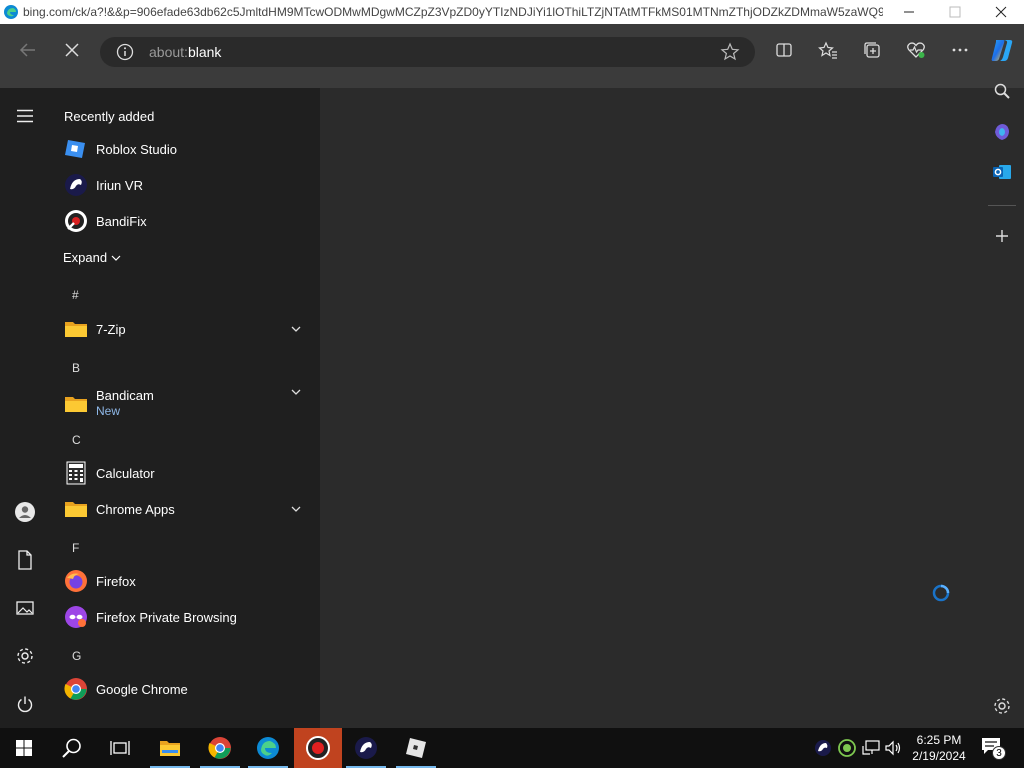 The height and width of the screenshot is (768, 1024). What do you see at coordinates (76, 185) in the screenshot?
I see `iriun-vr-icon` at bounding box center [76, 185].